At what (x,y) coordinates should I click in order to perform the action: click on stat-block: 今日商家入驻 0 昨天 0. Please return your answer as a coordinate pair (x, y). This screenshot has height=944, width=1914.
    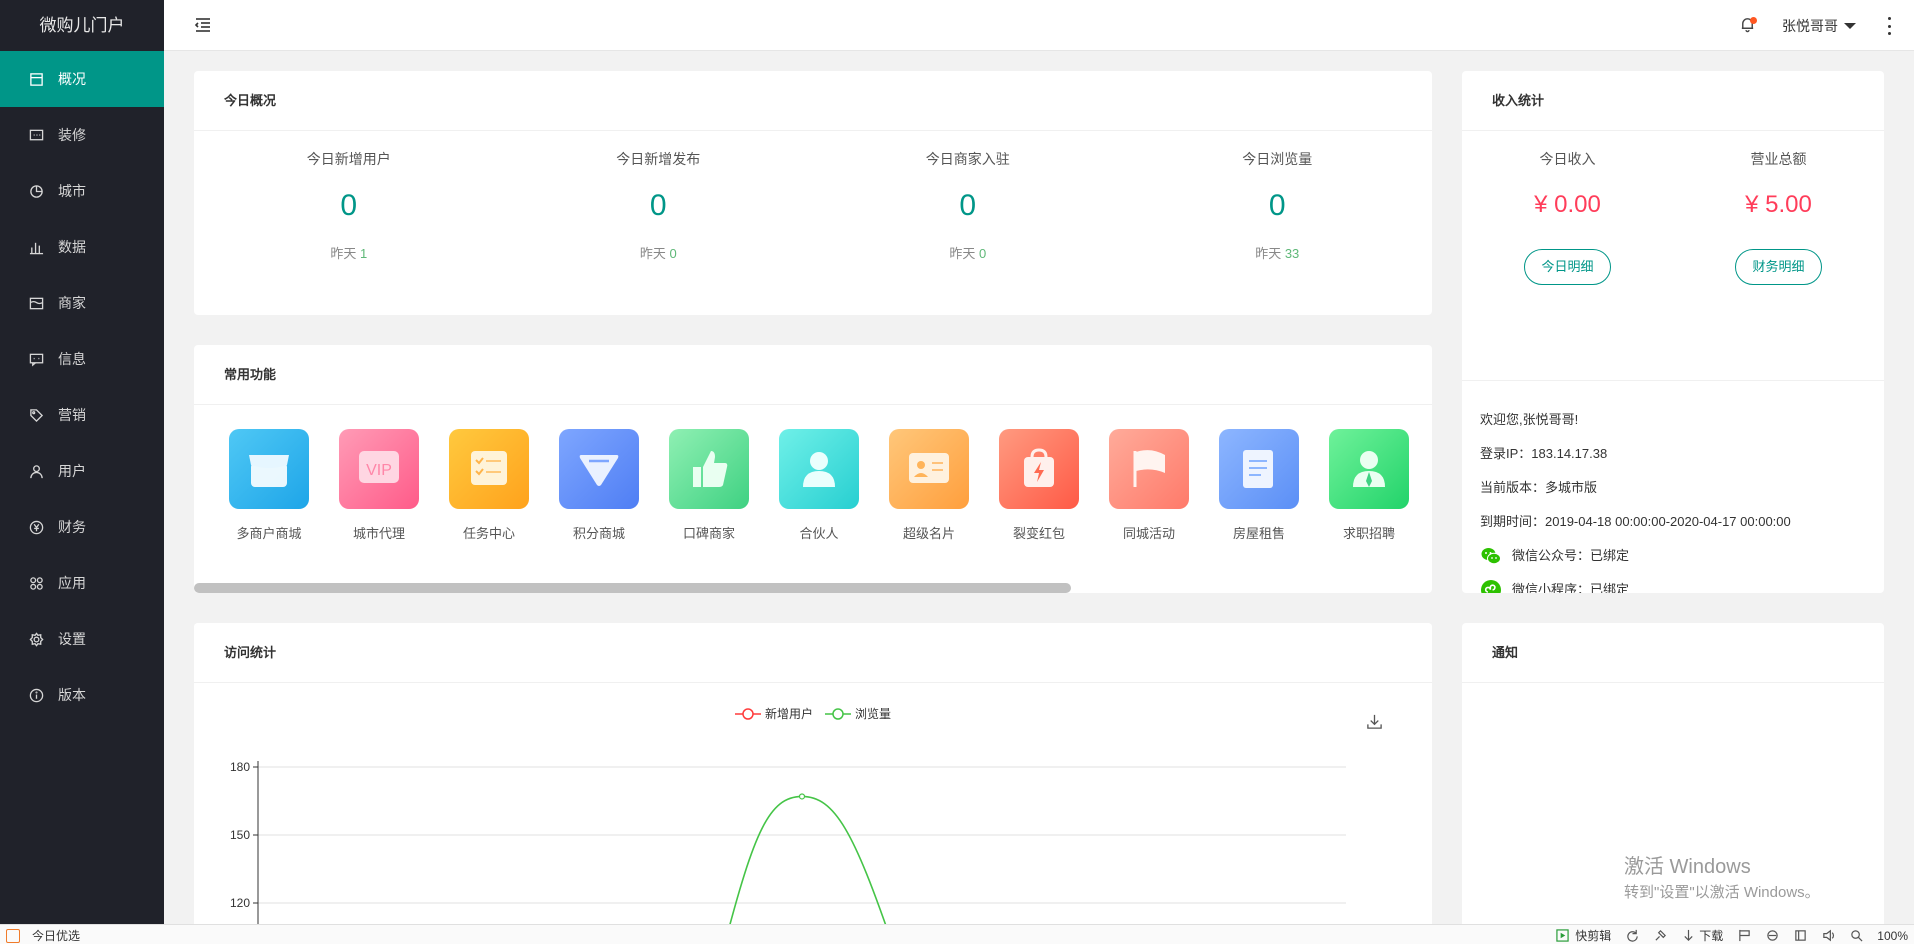
    Looking at the image, I should click on (968, 205).